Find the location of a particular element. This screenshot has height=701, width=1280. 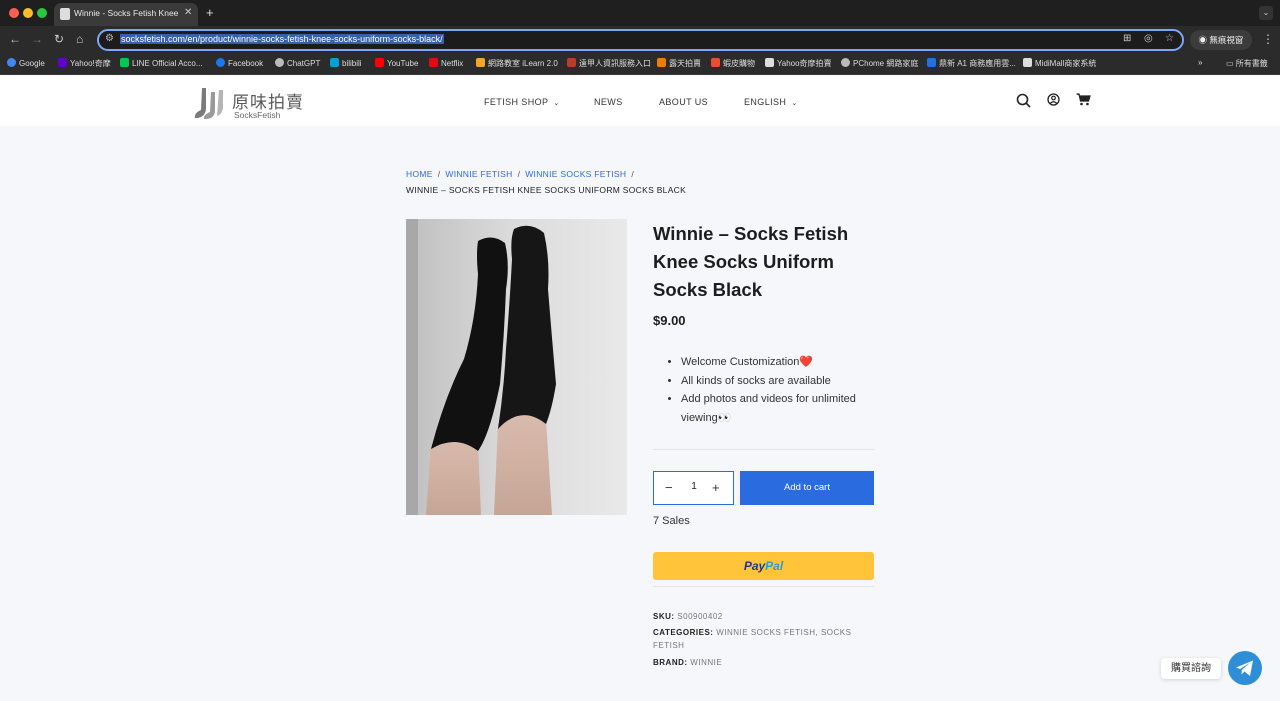

midimall-icon is located at coordinates (1027, 62).